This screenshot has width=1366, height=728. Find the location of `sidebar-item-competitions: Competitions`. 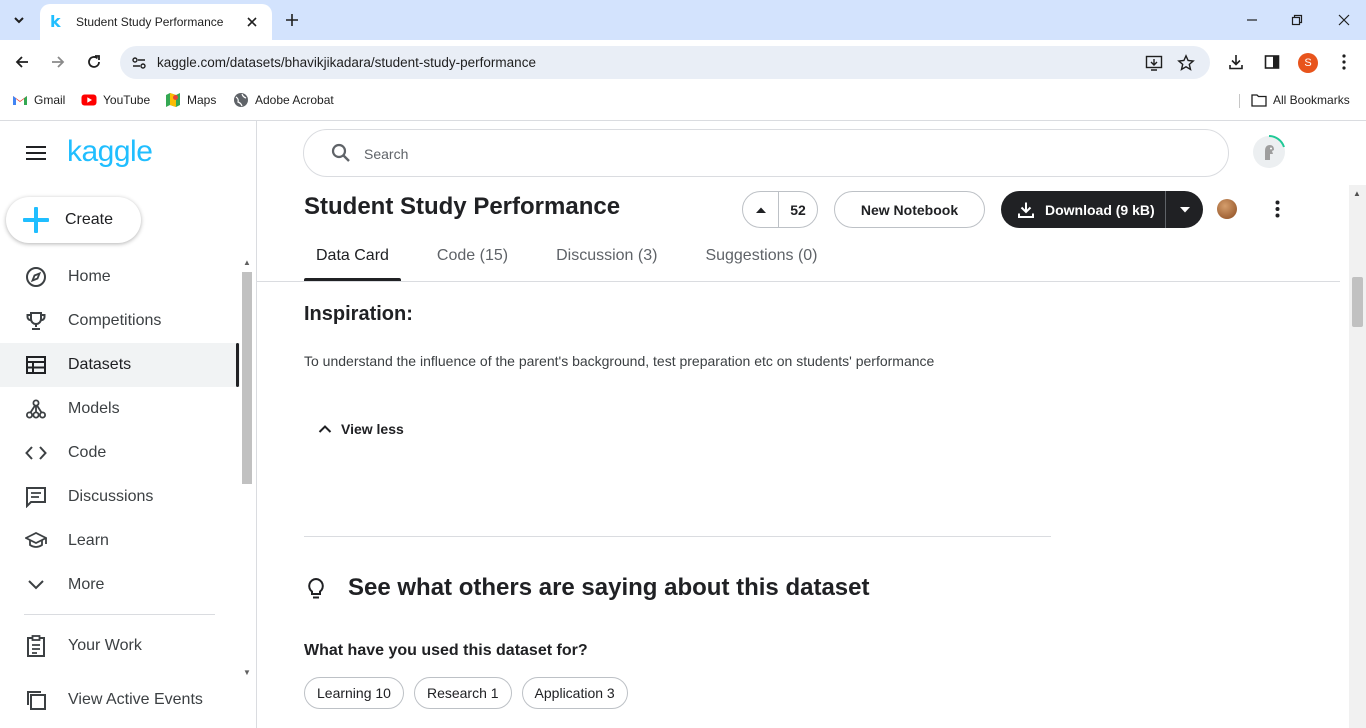

sidebar-item-competitions: Competitions is located at coordinates (120, 321).